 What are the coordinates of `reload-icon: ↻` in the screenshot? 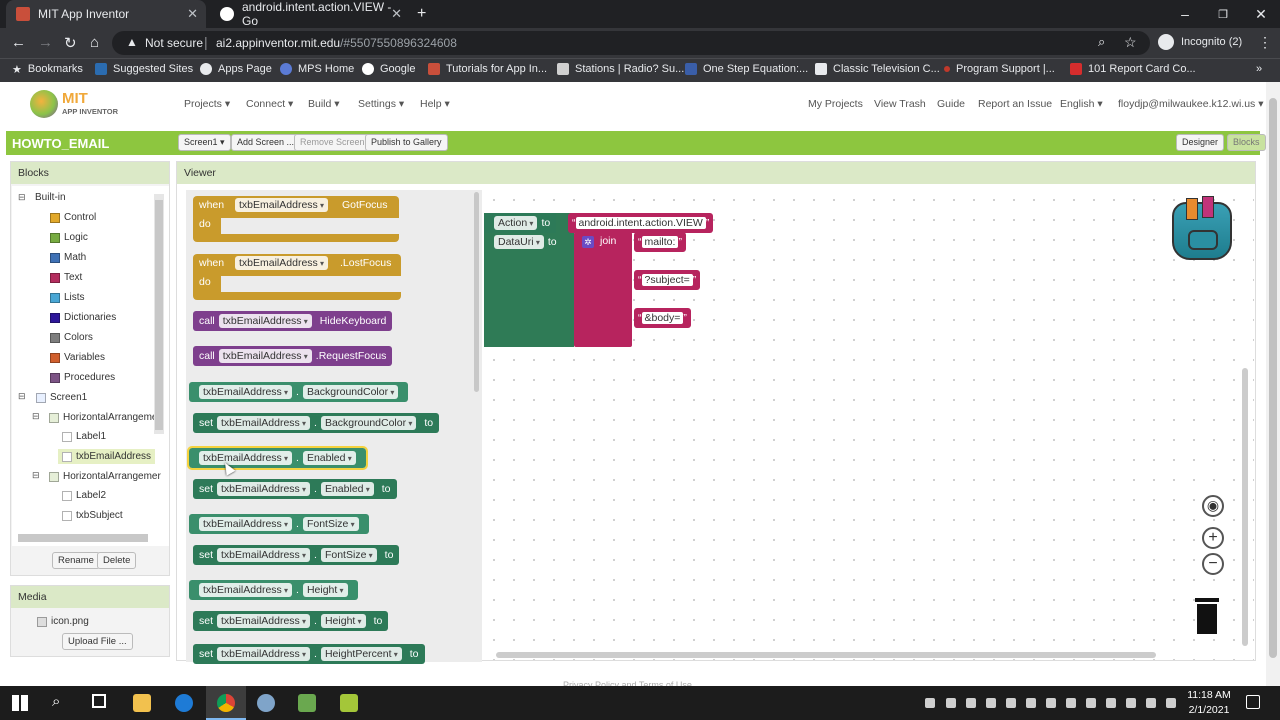 It's located at (70, 43).